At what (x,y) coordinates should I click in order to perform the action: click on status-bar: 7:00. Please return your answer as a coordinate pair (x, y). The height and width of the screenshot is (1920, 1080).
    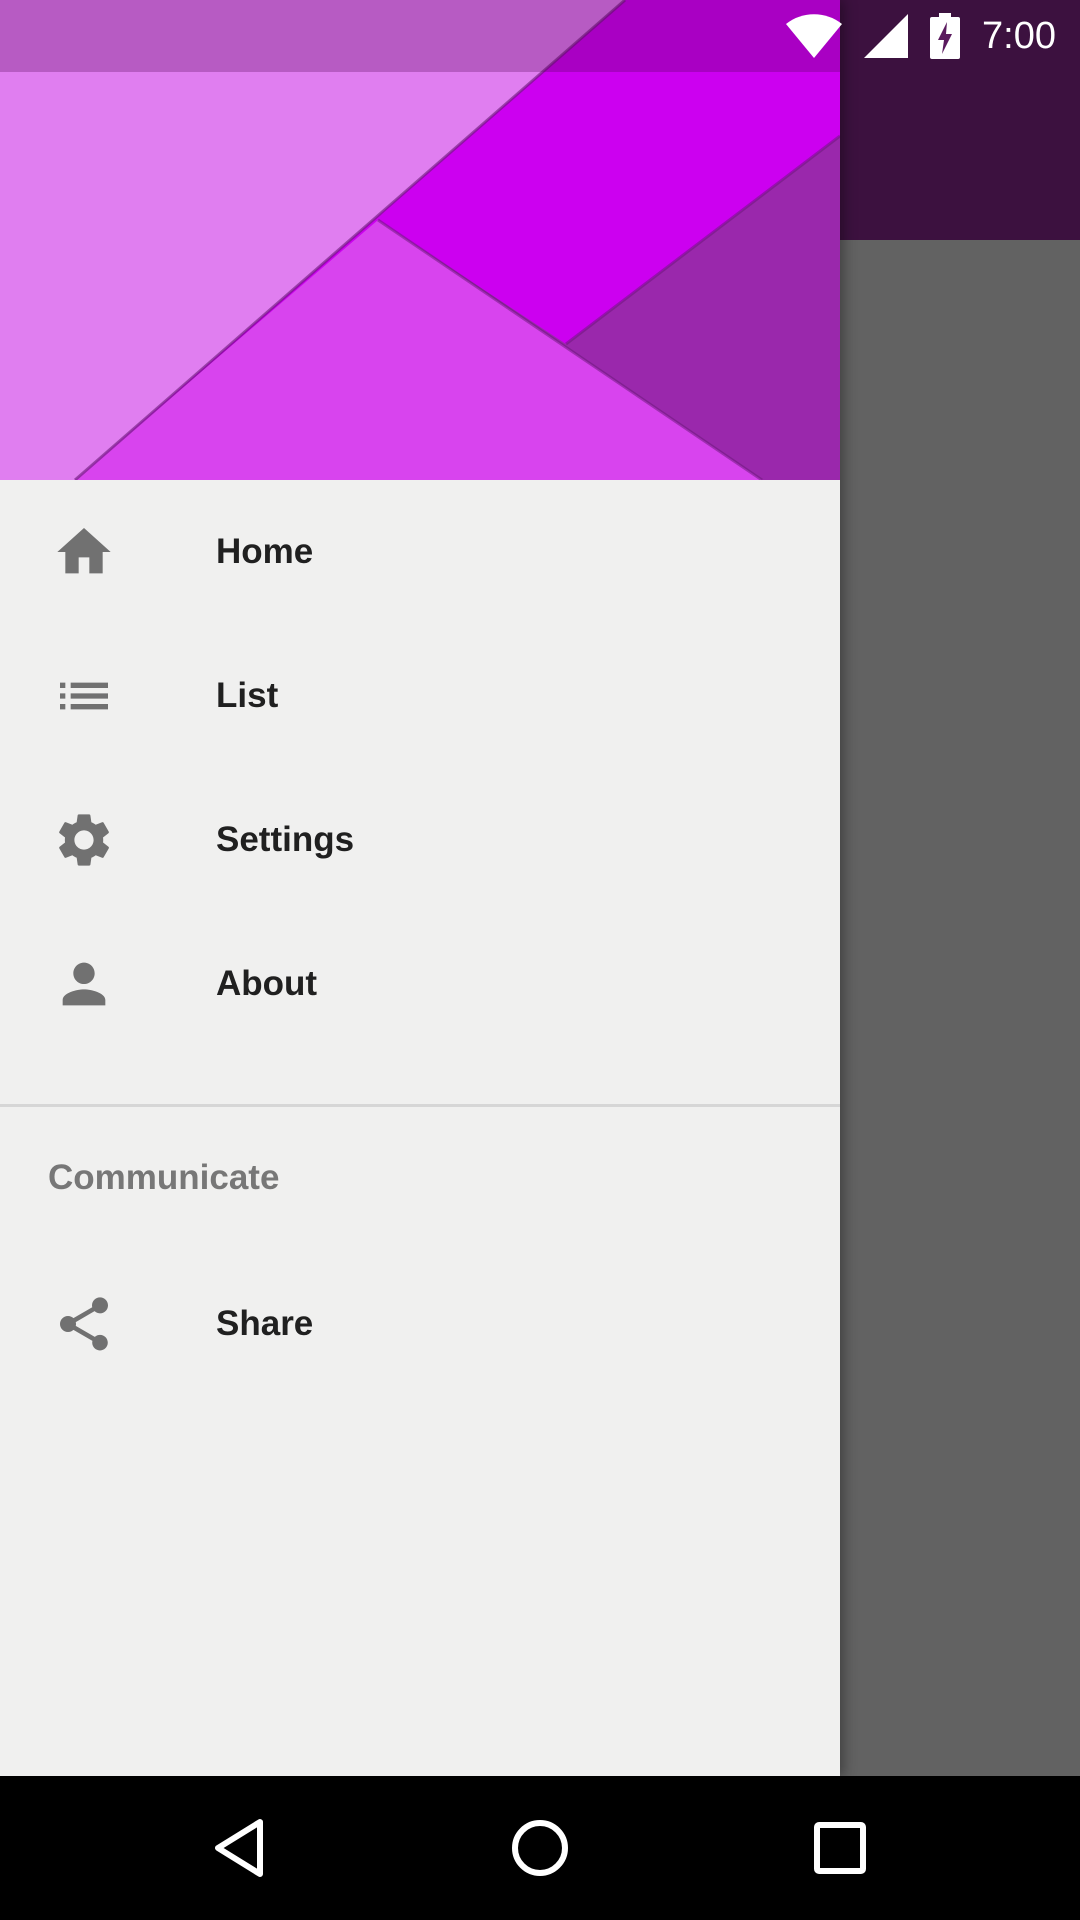
    Looking at the image, I should click on (540, 36).